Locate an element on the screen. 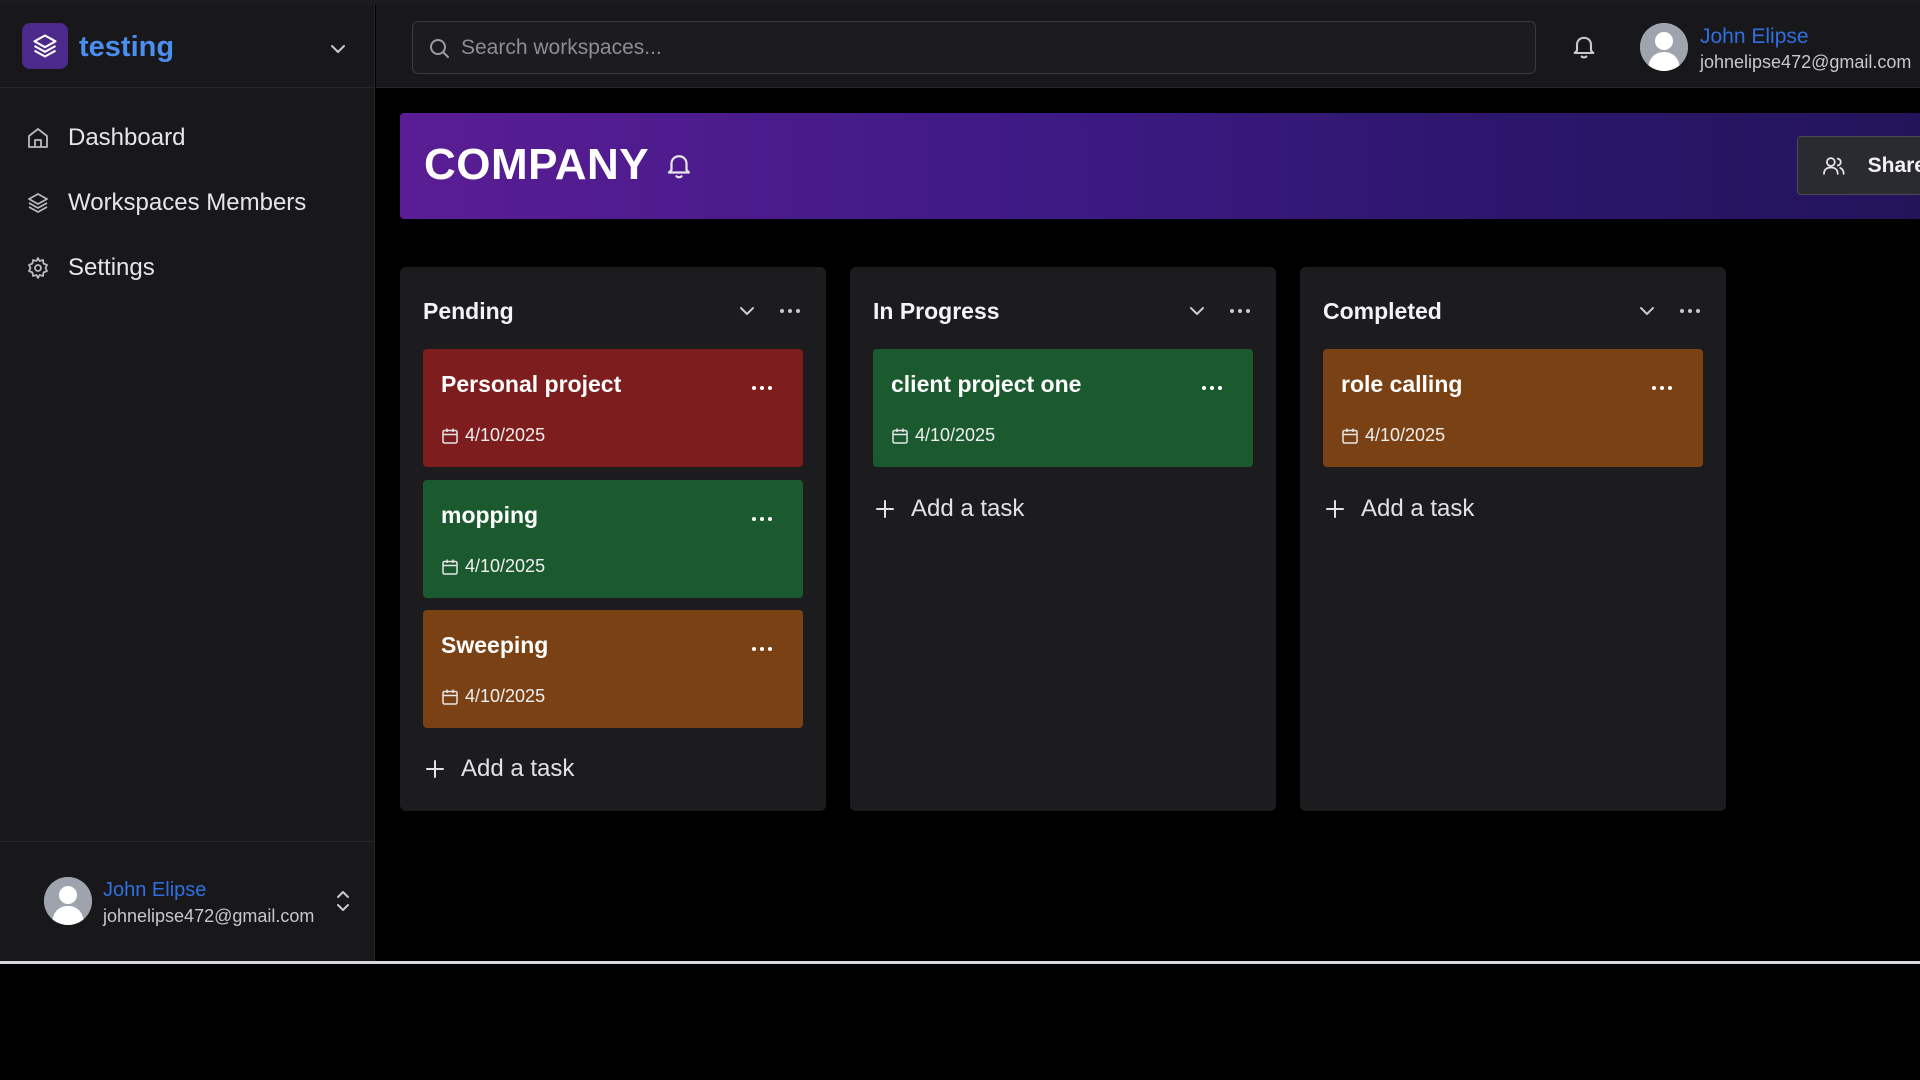  users-icon is located at coordinates (1834, 165).